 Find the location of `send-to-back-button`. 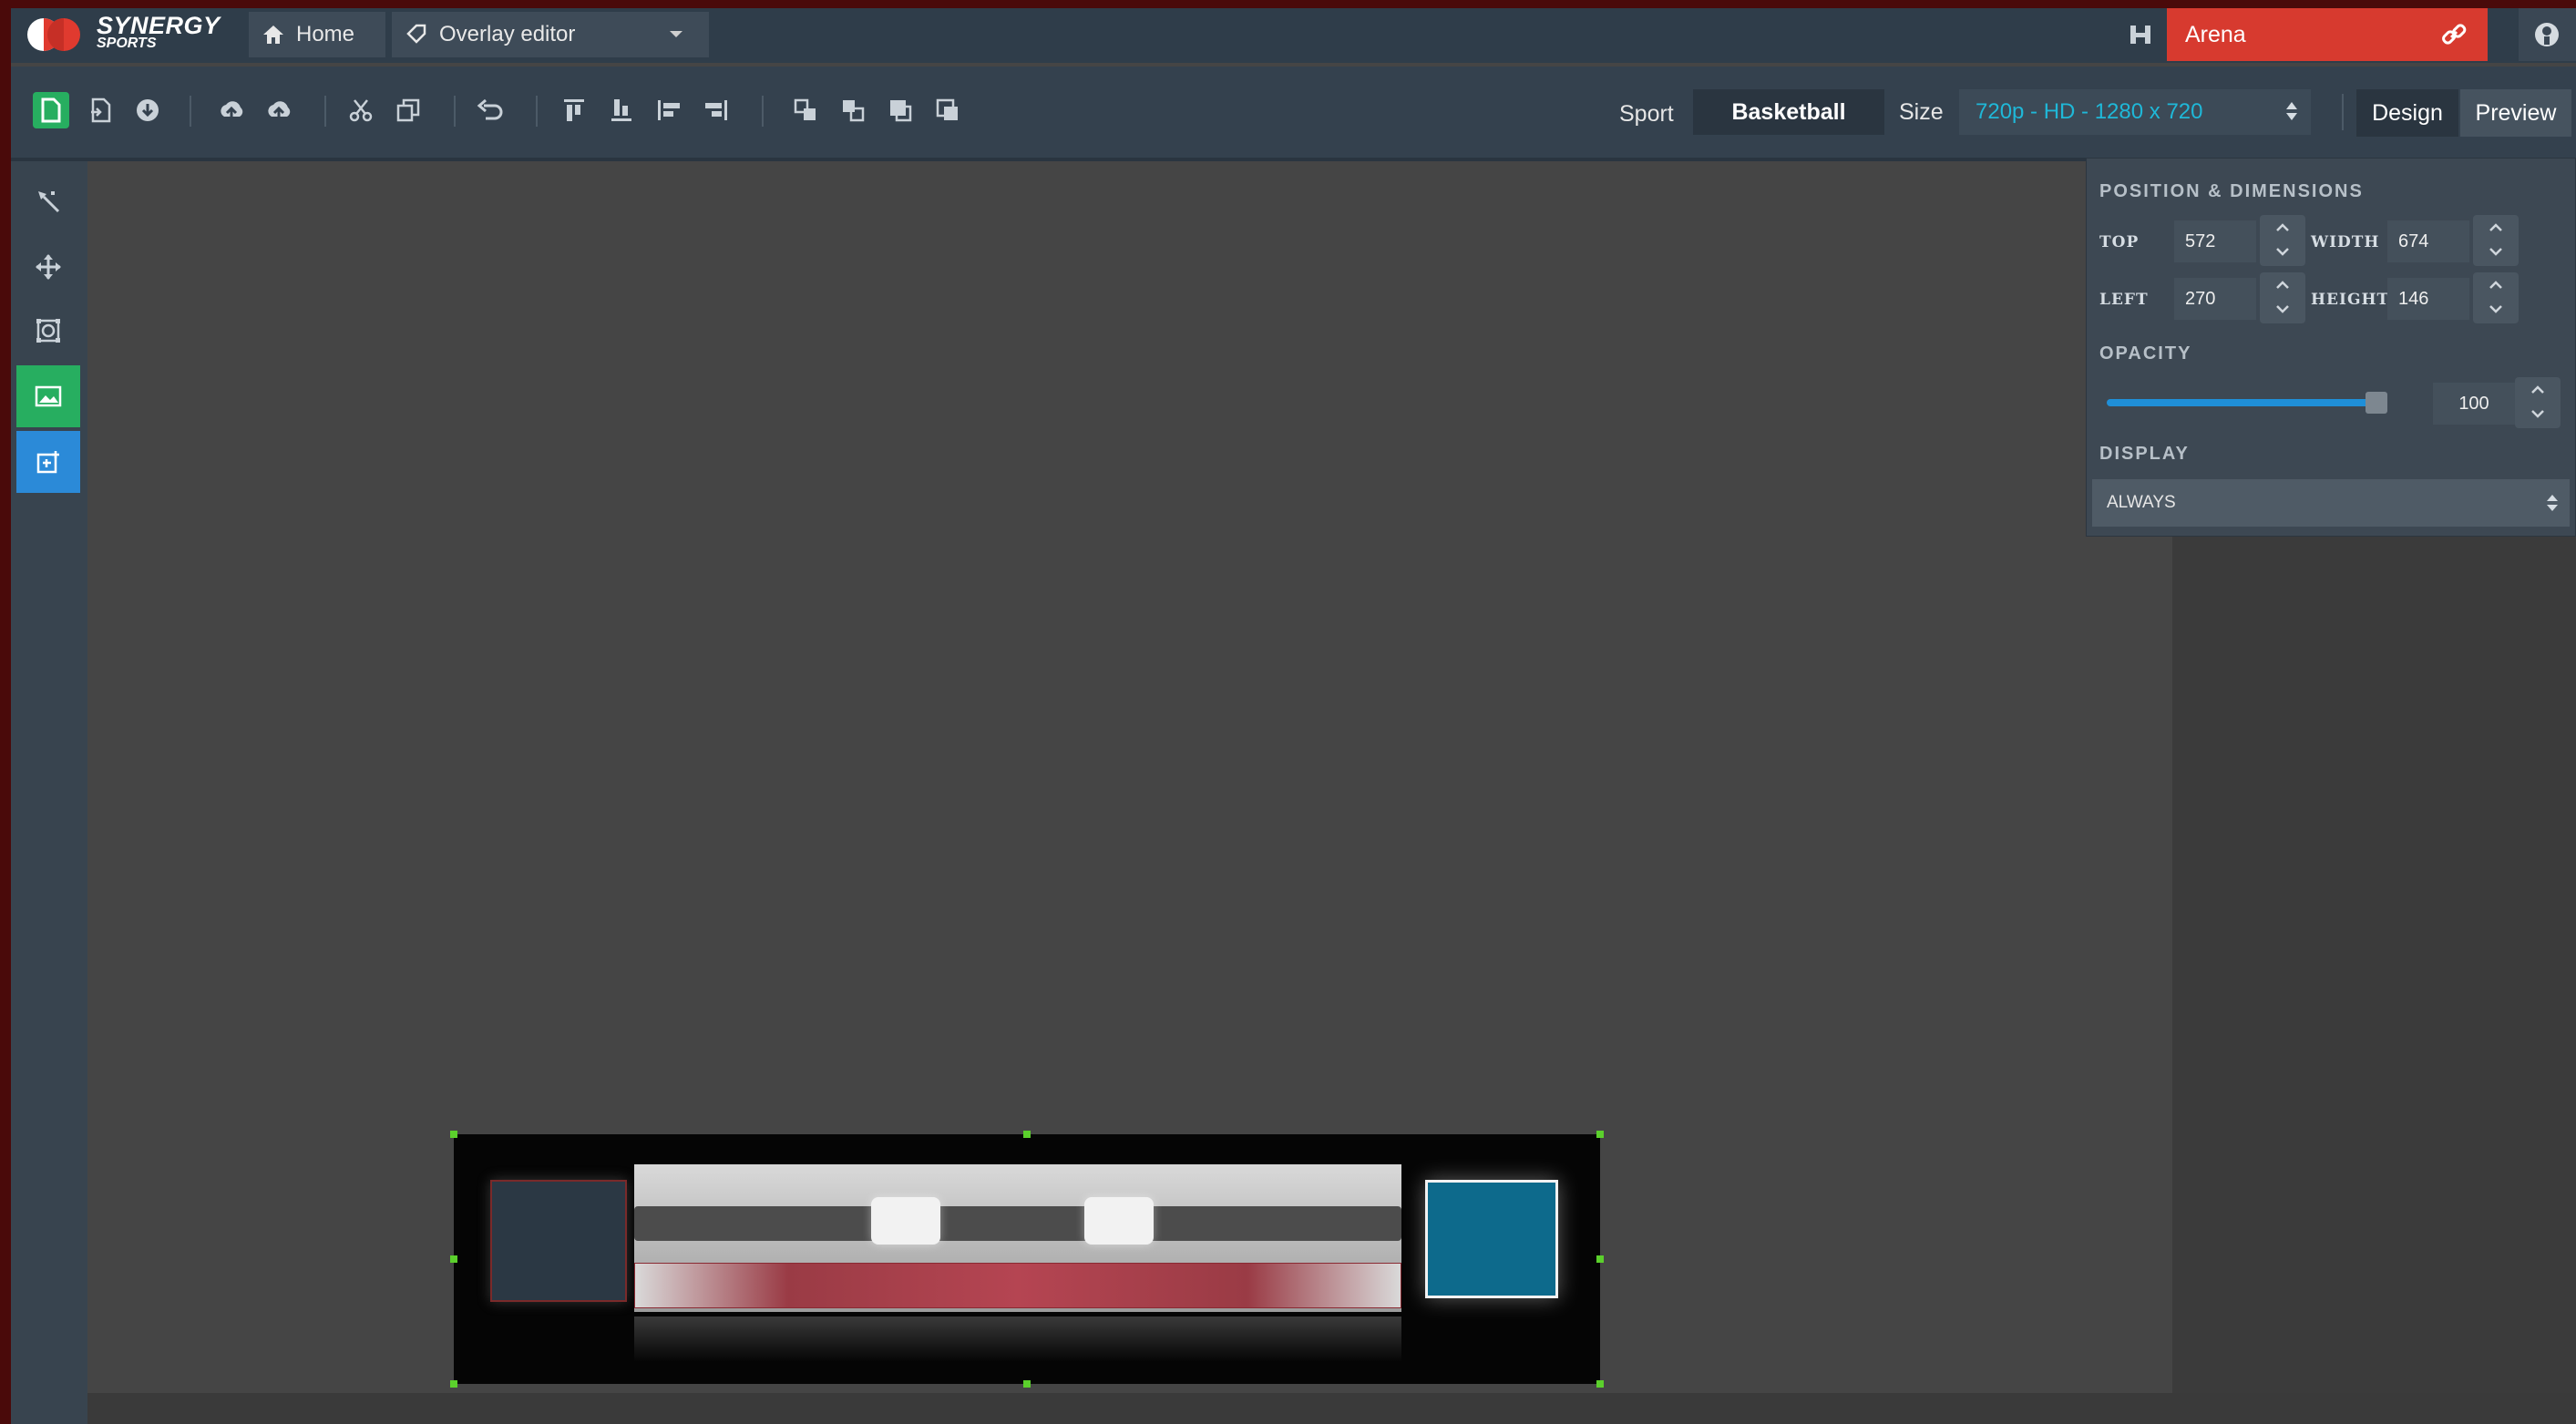

send-to-back-button is located at coordinates (948, 110).